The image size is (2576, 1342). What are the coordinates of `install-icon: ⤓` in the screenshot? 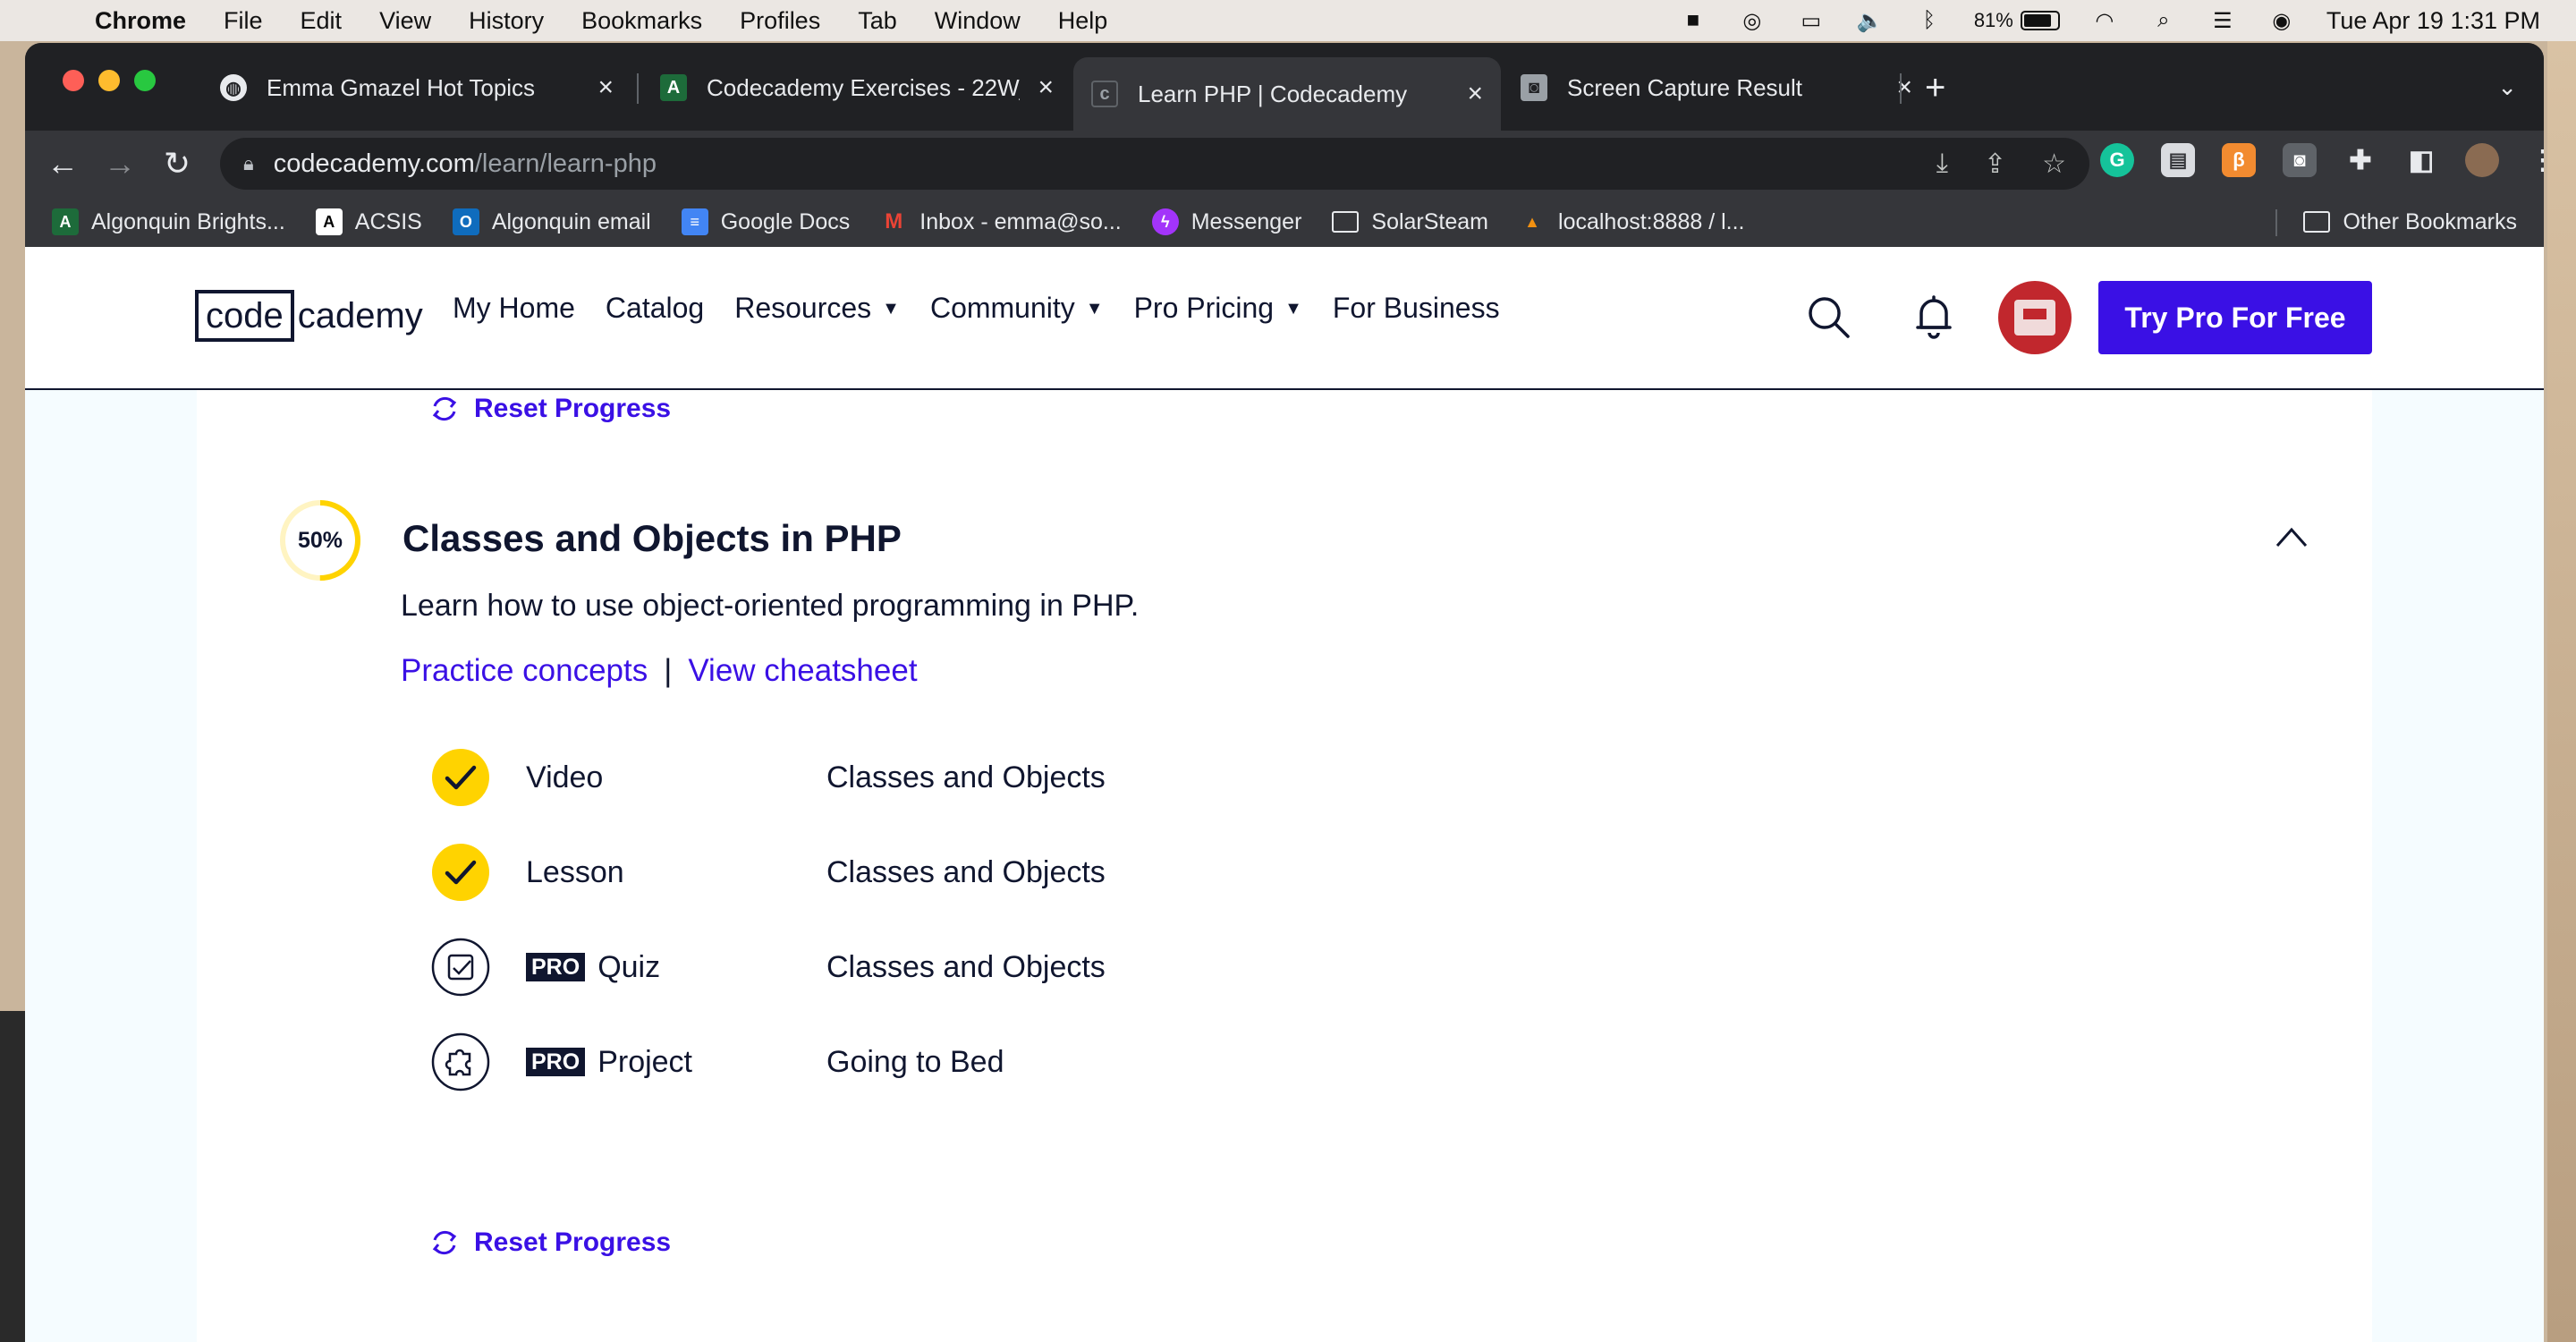 It's located at (1942, 165).